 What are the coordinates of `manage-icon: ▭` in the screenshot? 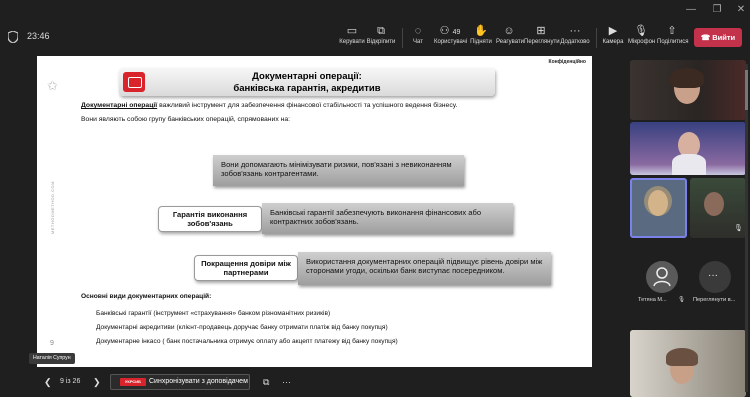 It's located at (352, 31).